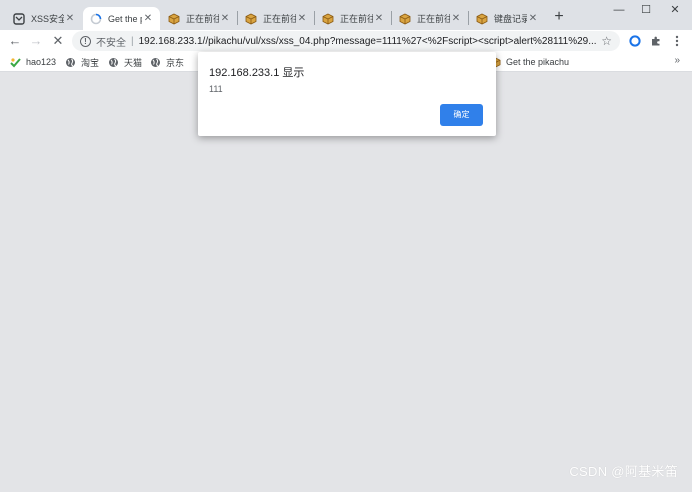 Image resolution: width=692 pixels, height=492 pixels. Describe the element at coordinates (677, 60) in the screenshot. I see `bookmarks-overflow-button: »` at that location.